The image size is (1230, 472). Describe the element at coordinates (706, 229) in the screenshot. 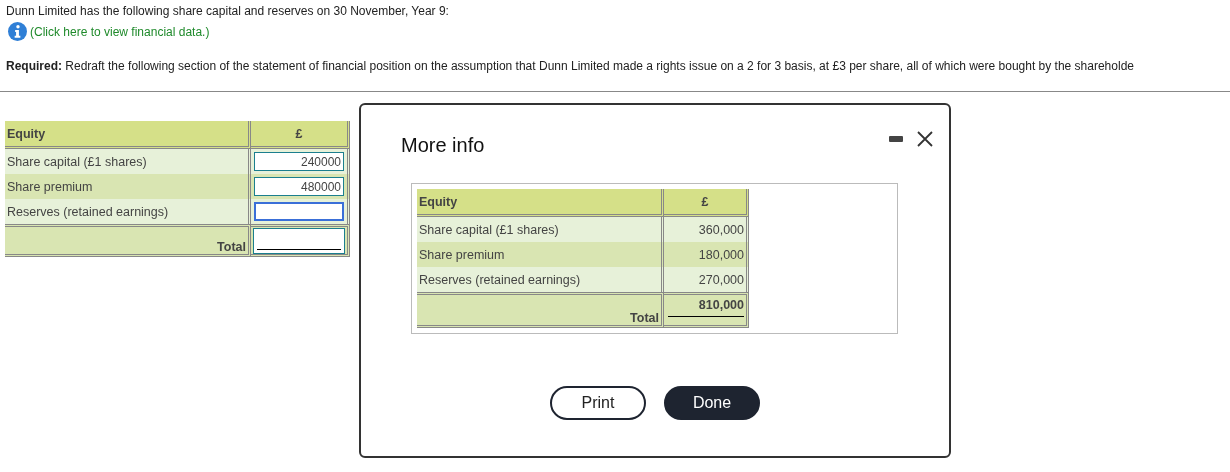

I see `table-cell: 360,000` at that location.